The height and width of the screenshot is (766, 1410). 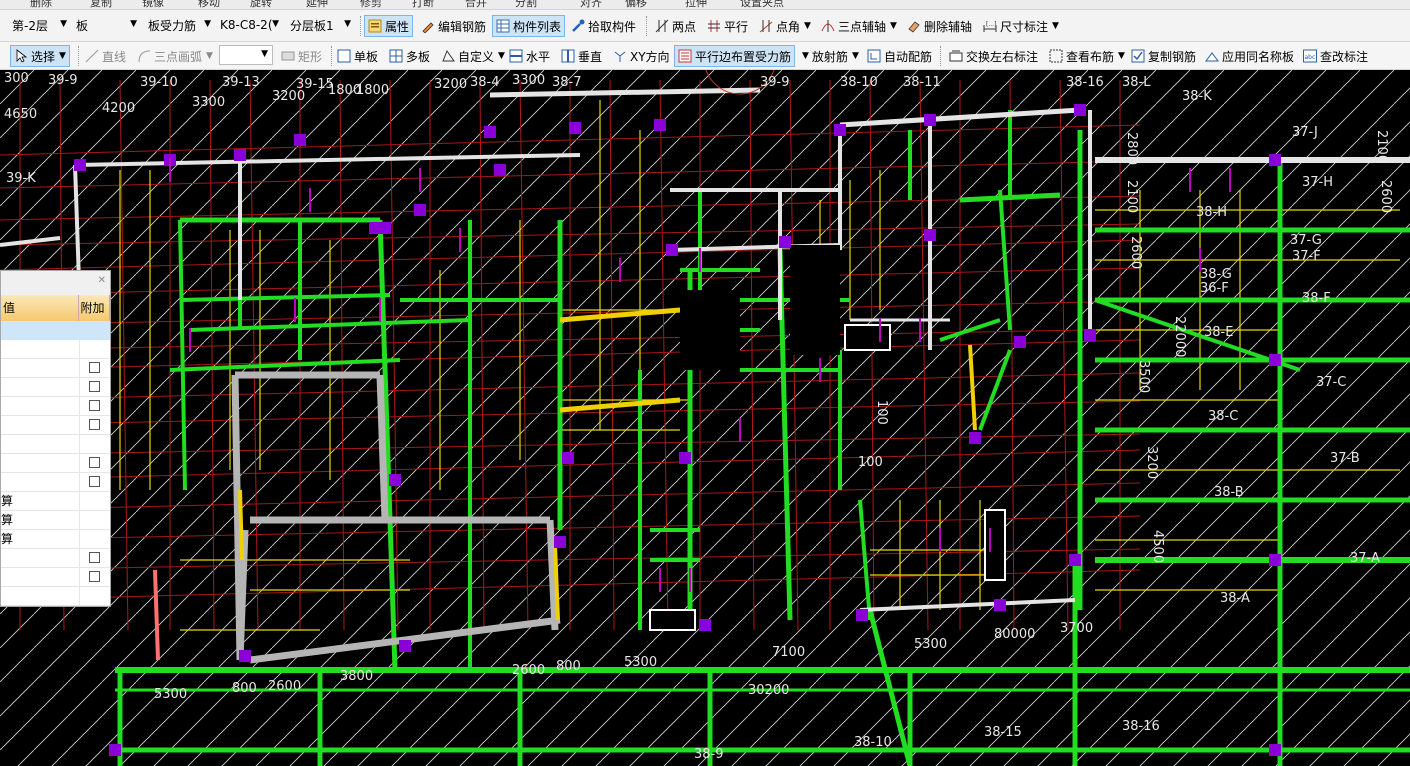 What do you see at coordinates (1249, 56) in the screenshot?
I see `apply-same-name-button: 应用同名称板` at bounding box center [1249, 56].